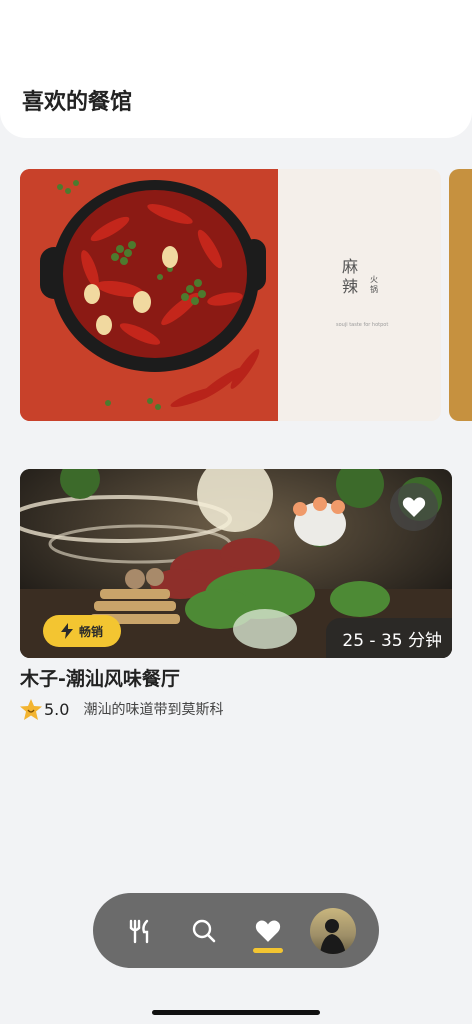  What do you see at coordinates (31, 709) in the screenshot?
I see `star-icon` at bounding box center [31, 709].